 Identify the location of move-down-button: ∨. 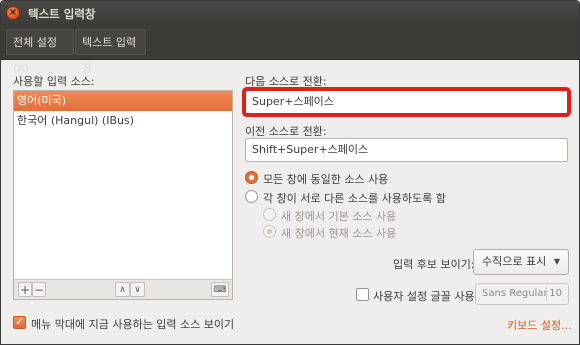
(137, 289).